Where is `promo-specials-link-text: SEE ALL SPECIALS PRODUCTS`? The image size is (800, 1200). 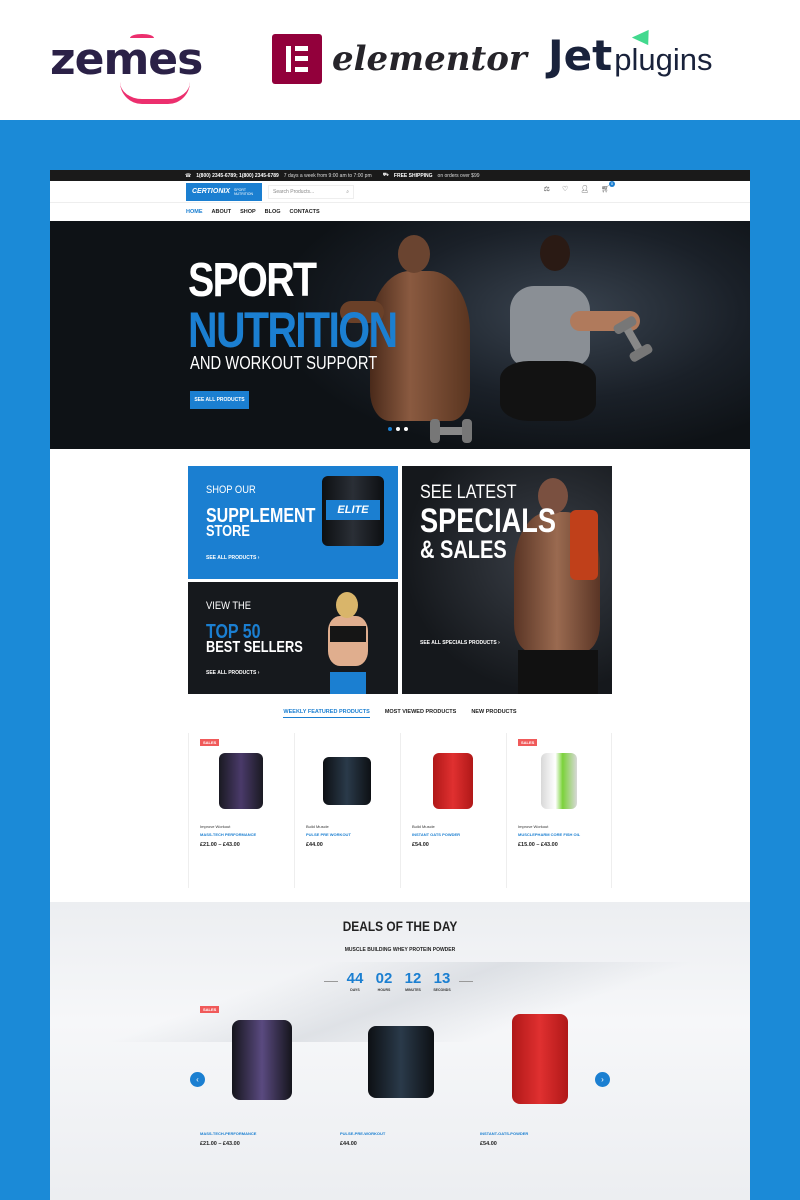 promo-specials-link-text: SEE ALL SPECIALS PRODUCTS is located at coordinates (458, 643).